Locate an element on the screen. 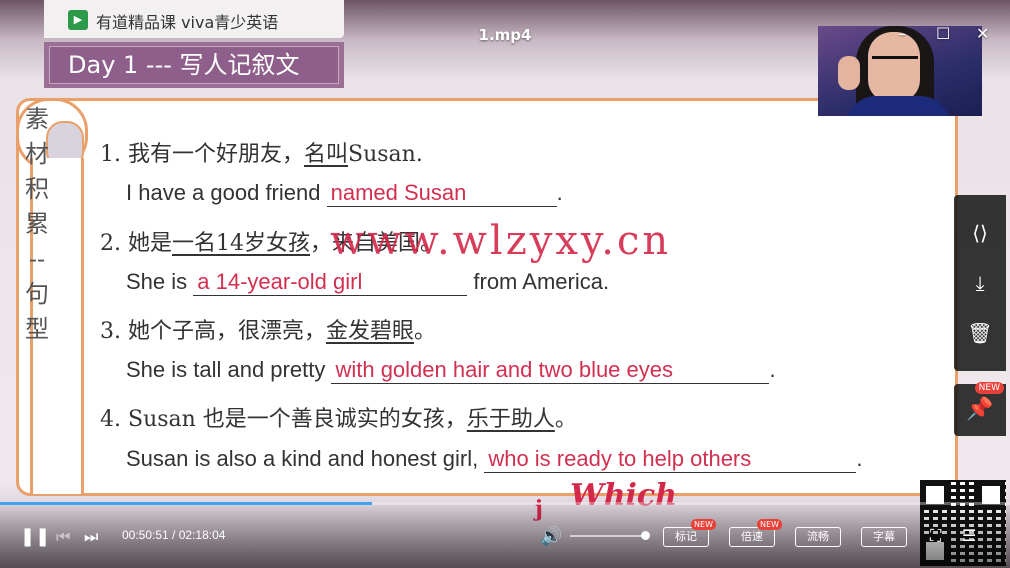 Image resolution: width=1010 pixels, height=568 pixels. previous-icon: ⏮ is located at coordinates (63, 537).